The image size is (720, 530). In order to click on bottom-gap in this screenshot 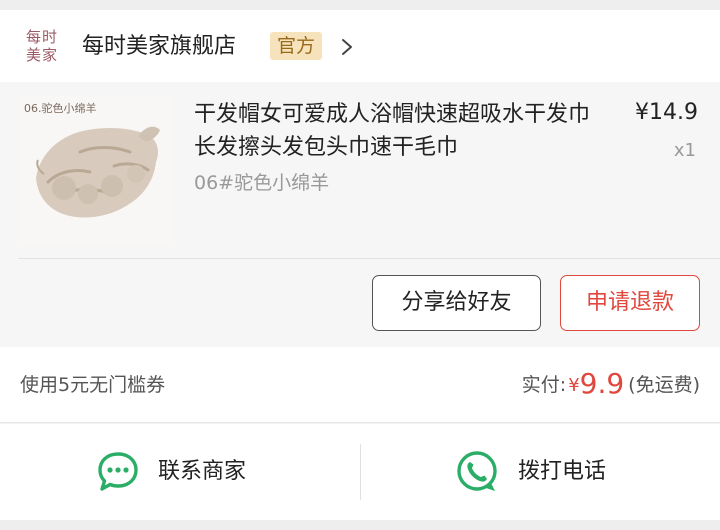, I will do `click(360, 525)`.